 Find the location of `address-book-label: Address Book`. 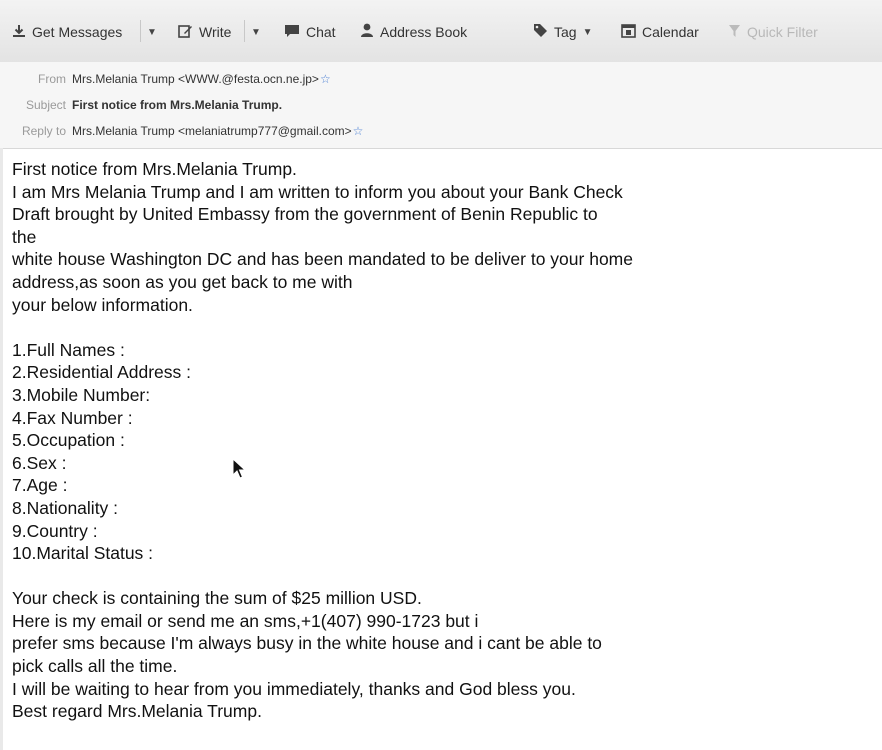

address-book-label: Address Book is located at coordinates (424, 32).